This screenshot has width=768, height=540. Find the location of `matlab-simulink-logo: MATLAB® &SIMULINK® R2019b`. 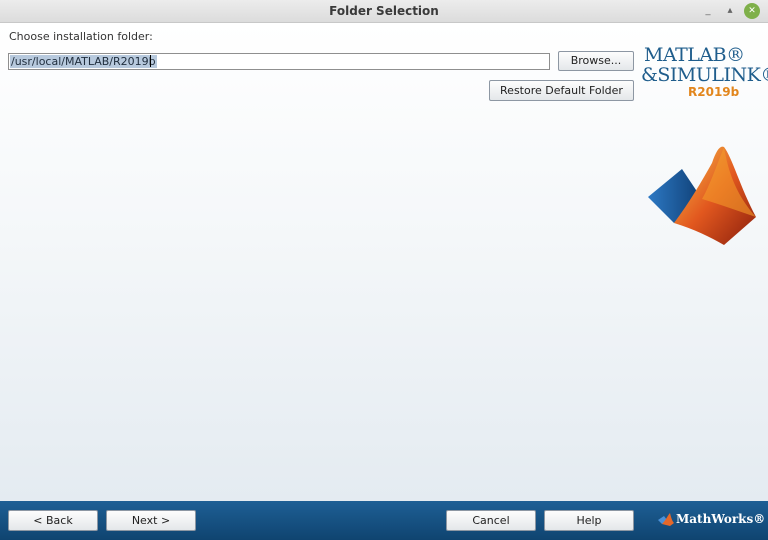

matlab-simulink-logo: MATLAB® &SIMULINK® R2019b is located at coordinates (704, 71).